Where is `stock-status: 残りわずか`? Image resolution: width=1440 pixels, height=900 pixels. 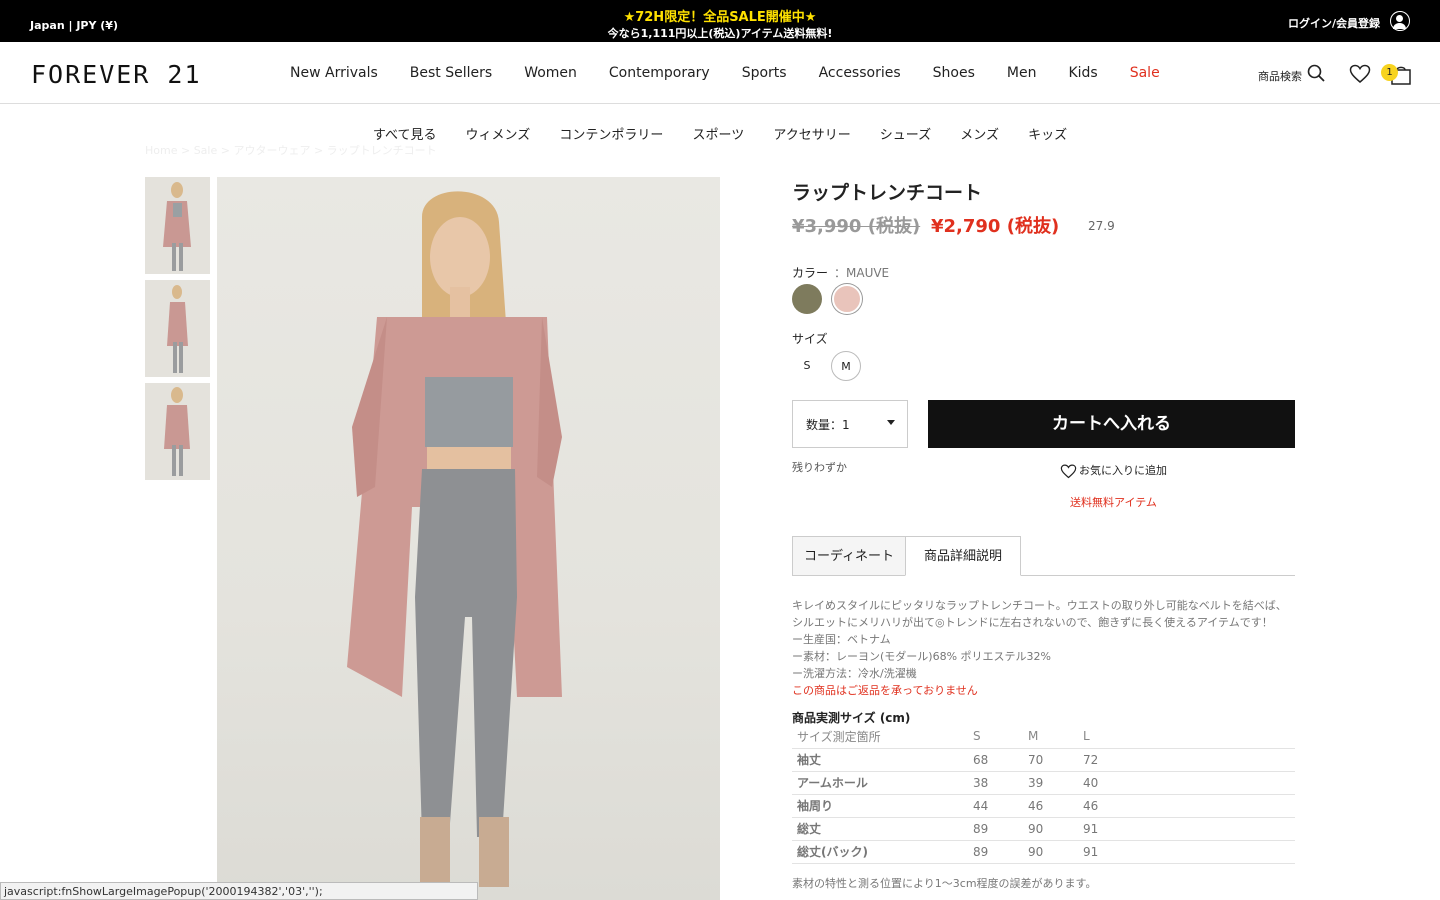
stock-status: 残りわずか is located at coordinates (819, 467).